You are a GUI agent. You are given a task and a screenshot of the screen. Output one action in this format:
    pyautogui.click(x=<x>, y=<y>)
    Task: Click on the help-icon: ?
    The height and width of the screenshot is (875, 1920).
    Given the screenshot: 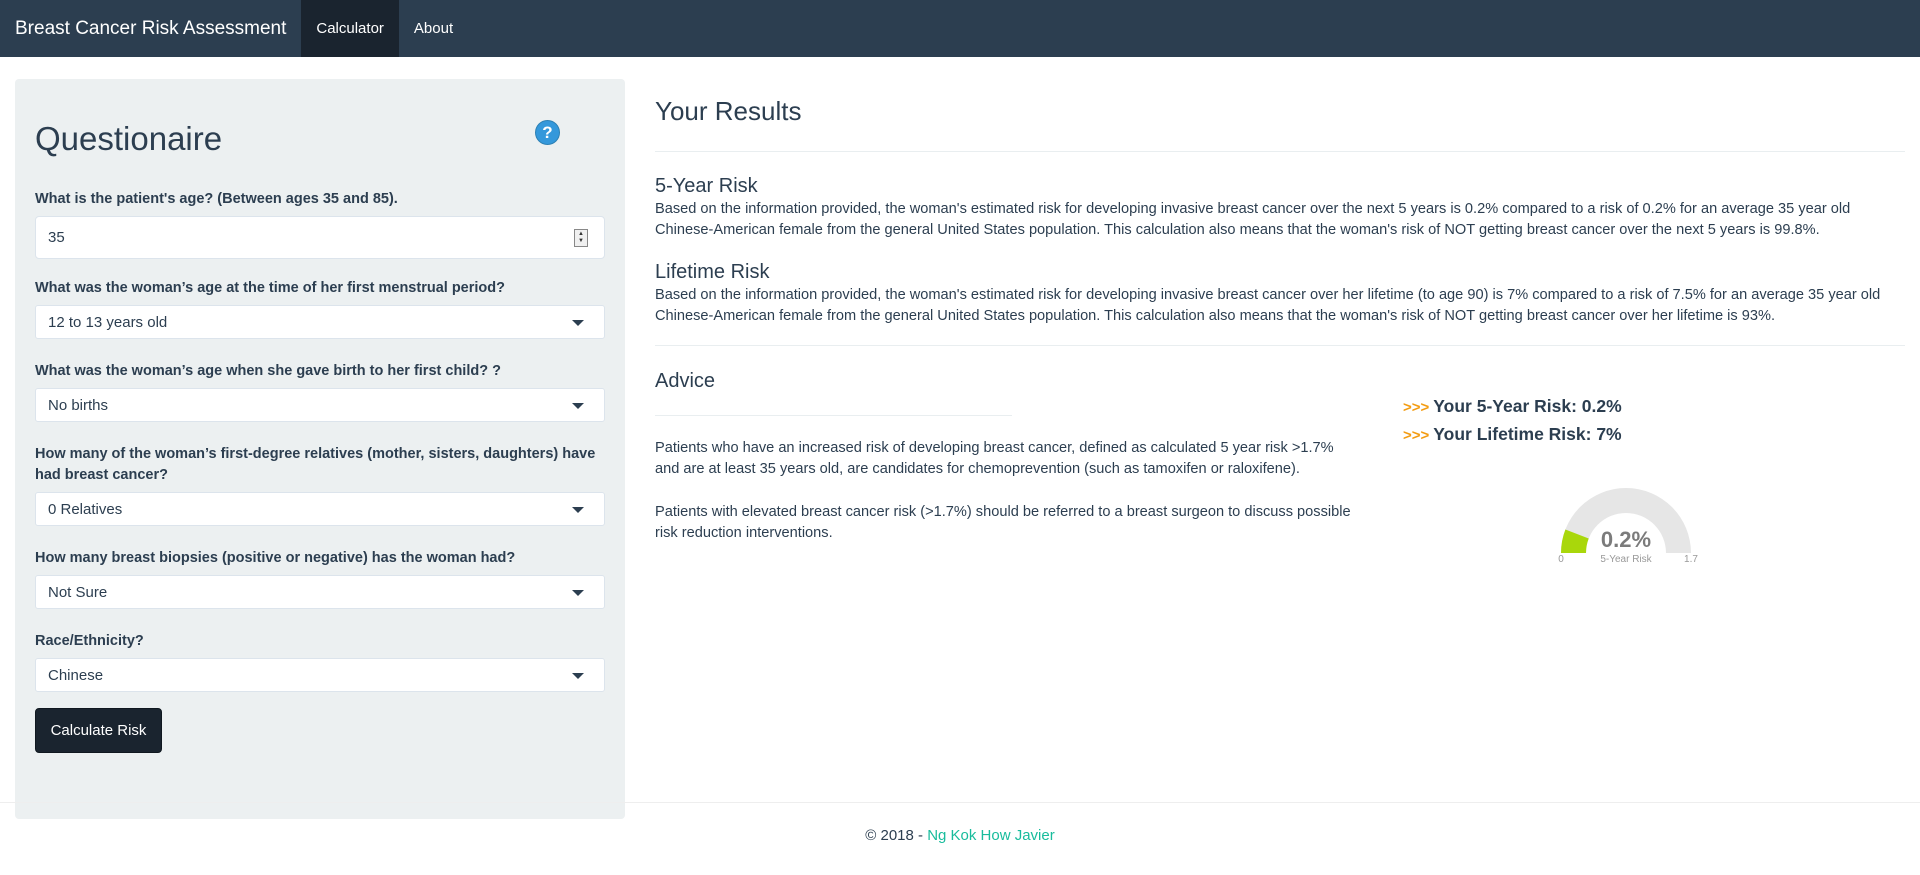 What is the action you would take?
    pyautogui.click(x=547, y=132)
    